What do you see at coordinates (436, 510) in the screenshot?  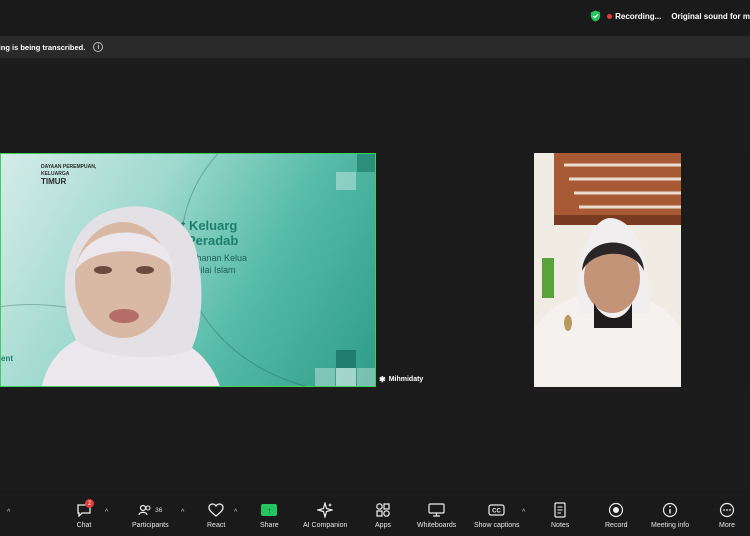 I see `whiteboard-icon` at bounding box center [436, 510].